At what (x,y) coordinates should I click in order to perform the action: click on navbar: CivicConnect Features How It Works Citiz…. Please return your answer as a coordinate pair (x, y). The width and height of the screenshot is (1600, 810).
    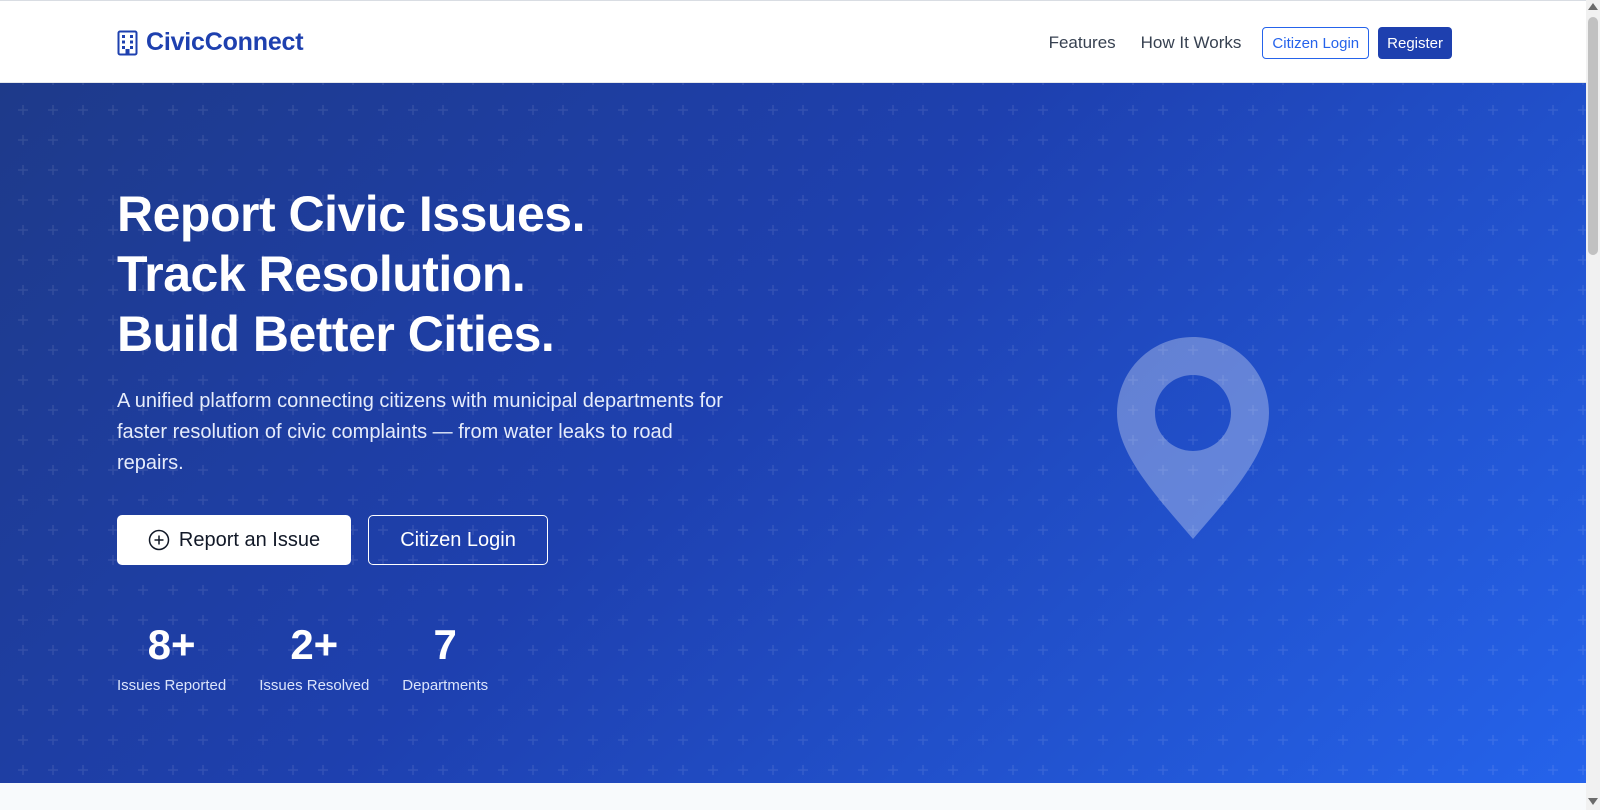
    Looking at the image, I should click on (793, 41).